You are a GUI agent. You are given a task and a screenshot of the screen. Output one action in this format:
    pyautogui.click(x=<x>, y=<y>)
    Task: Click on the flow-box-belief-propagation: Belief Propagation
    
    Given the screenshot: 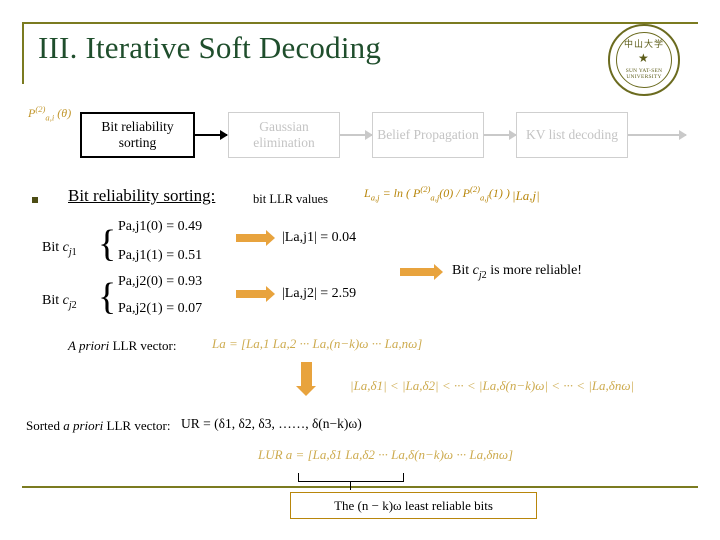 What is the action you would take?
    pyautogui.click(x=428, y=135)
    